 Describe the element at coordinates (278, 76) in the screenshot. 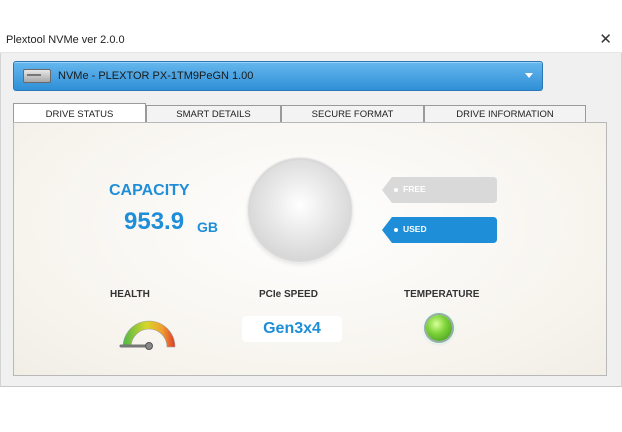

I see `drive-select-dropdown: NVMe - PLEXTOR PX-1TM9PeGN 1.00` at that location.